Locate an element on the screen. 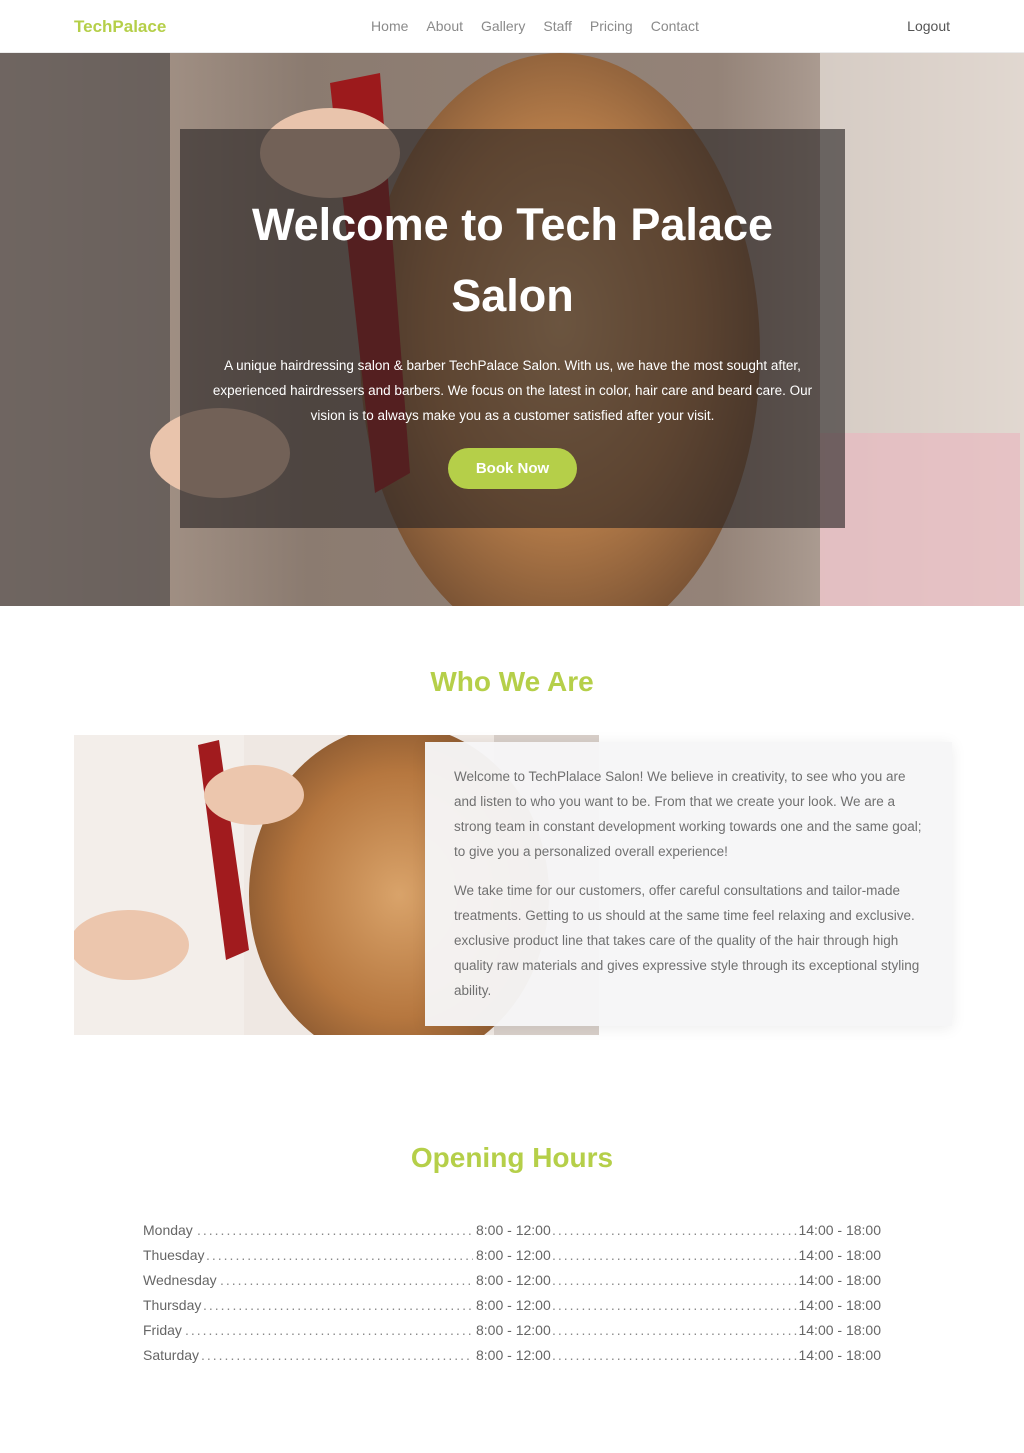 The image size is (1024, 1453). hours-day: Saturday is located at coordinates (171, 1355).